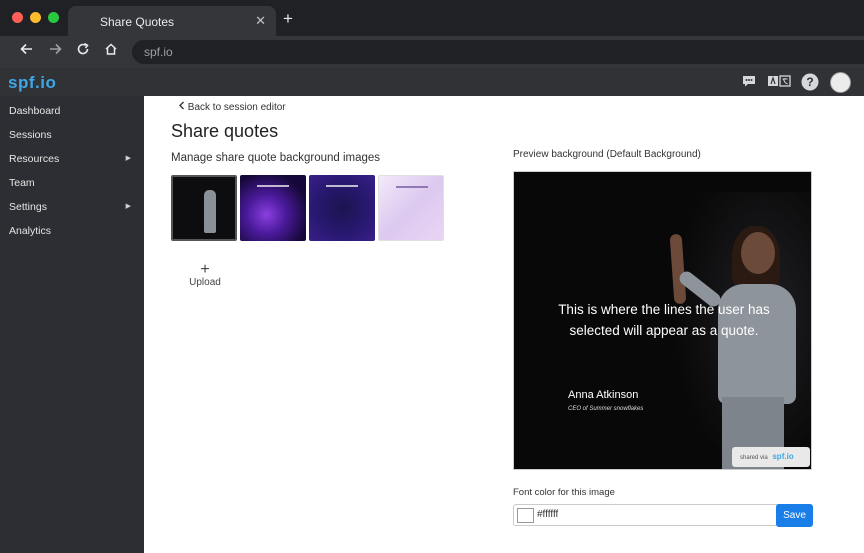  I want to click on translate-icon, so click(779, 82).